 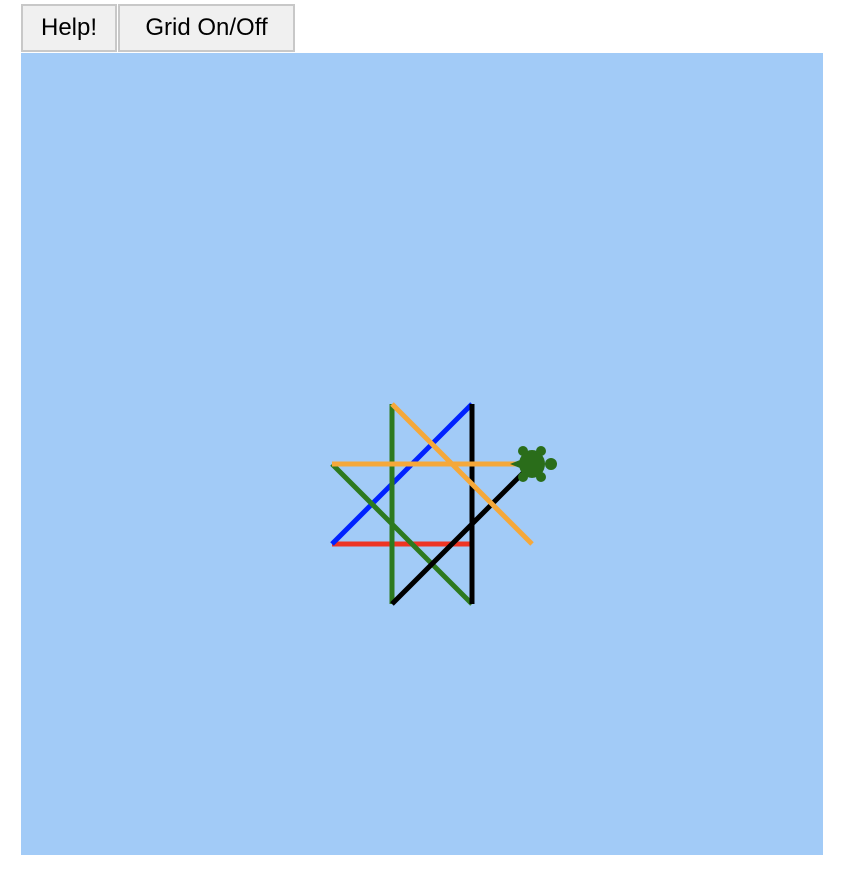 I want to click on help-button: Help!, so click(x=69, y=28).